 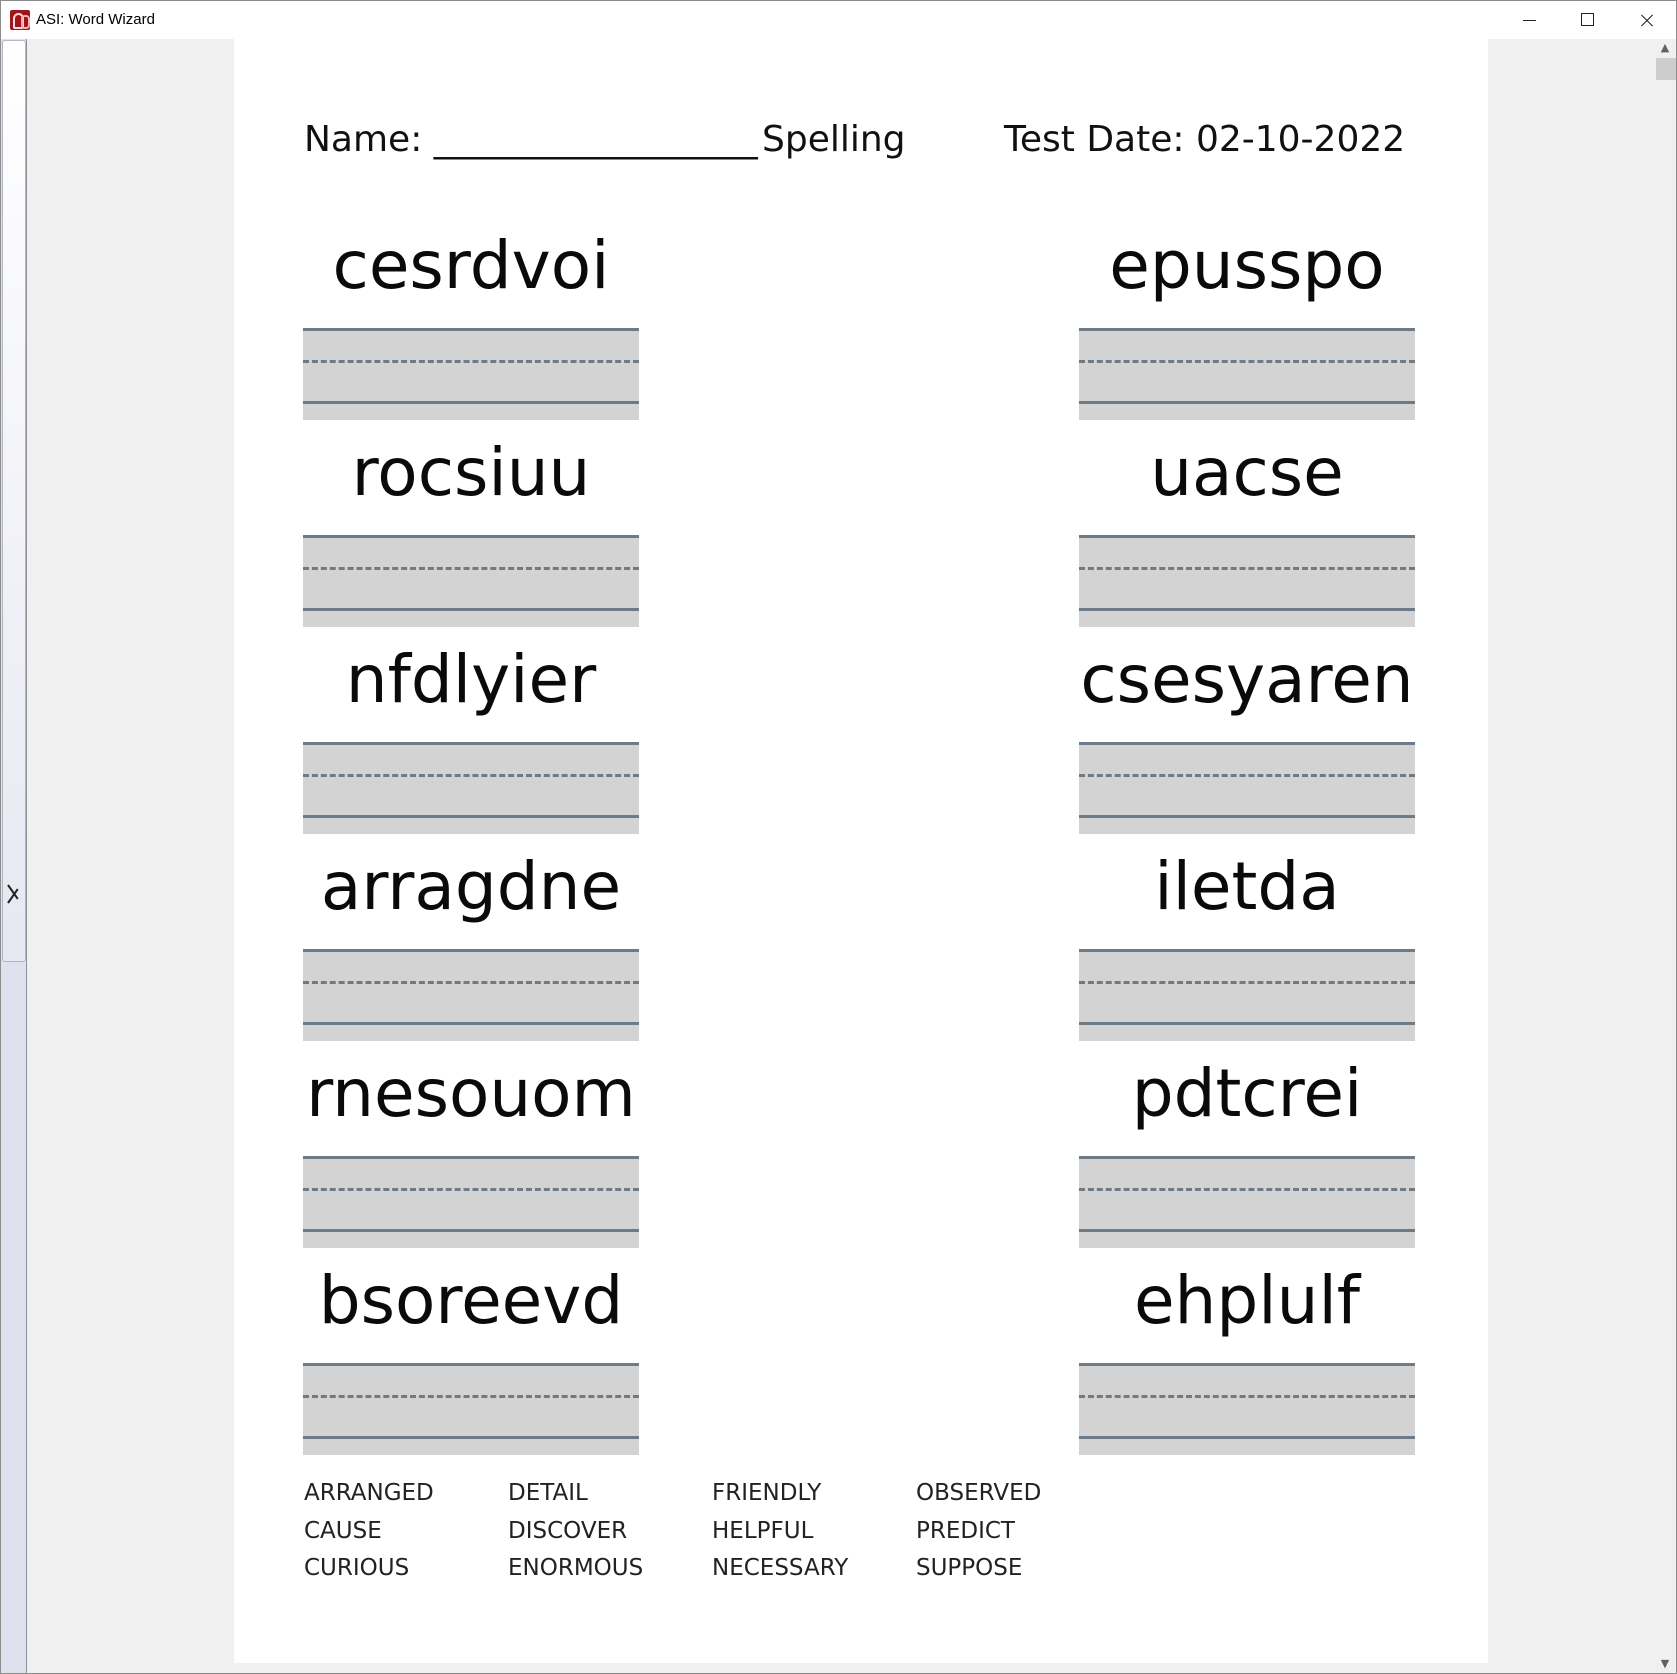 What do you see at coordinates (1588, 20) in the screenshot?
I see `maximize-button` at bounding box center [1588, 20].